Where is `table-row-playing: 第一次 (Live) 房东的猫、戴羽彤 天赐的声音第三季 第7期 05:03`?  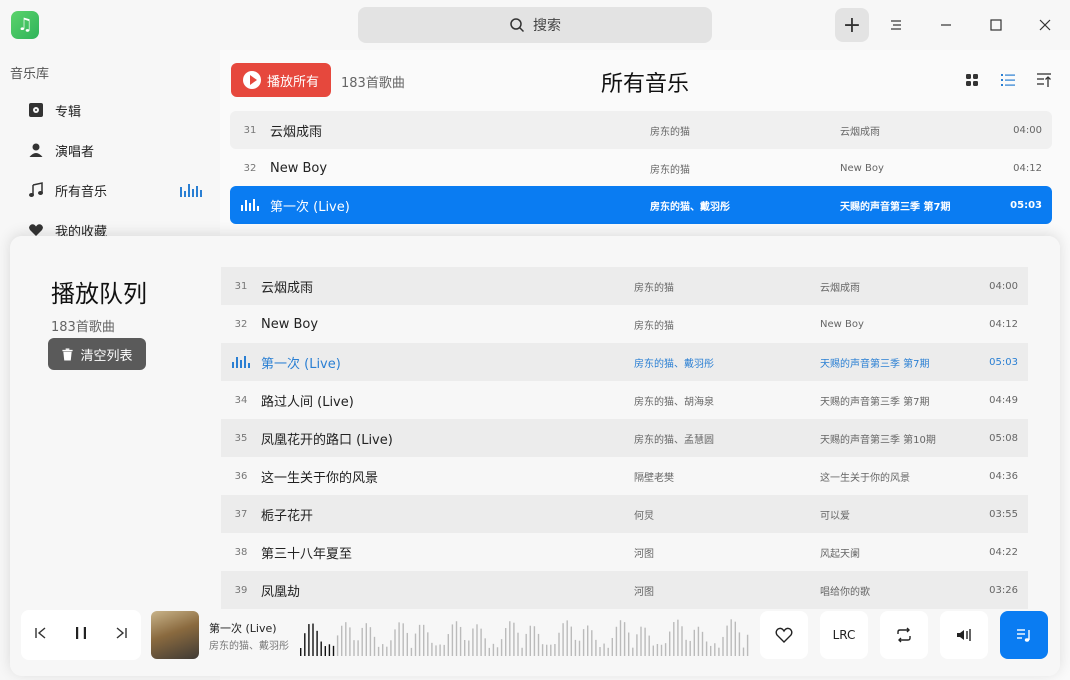 table-row-playing: 第一次 (Live) 房东的猫、戴羽彤 天赐的声音第三季 第7期 05:03 is located at coordinates (641, 205).